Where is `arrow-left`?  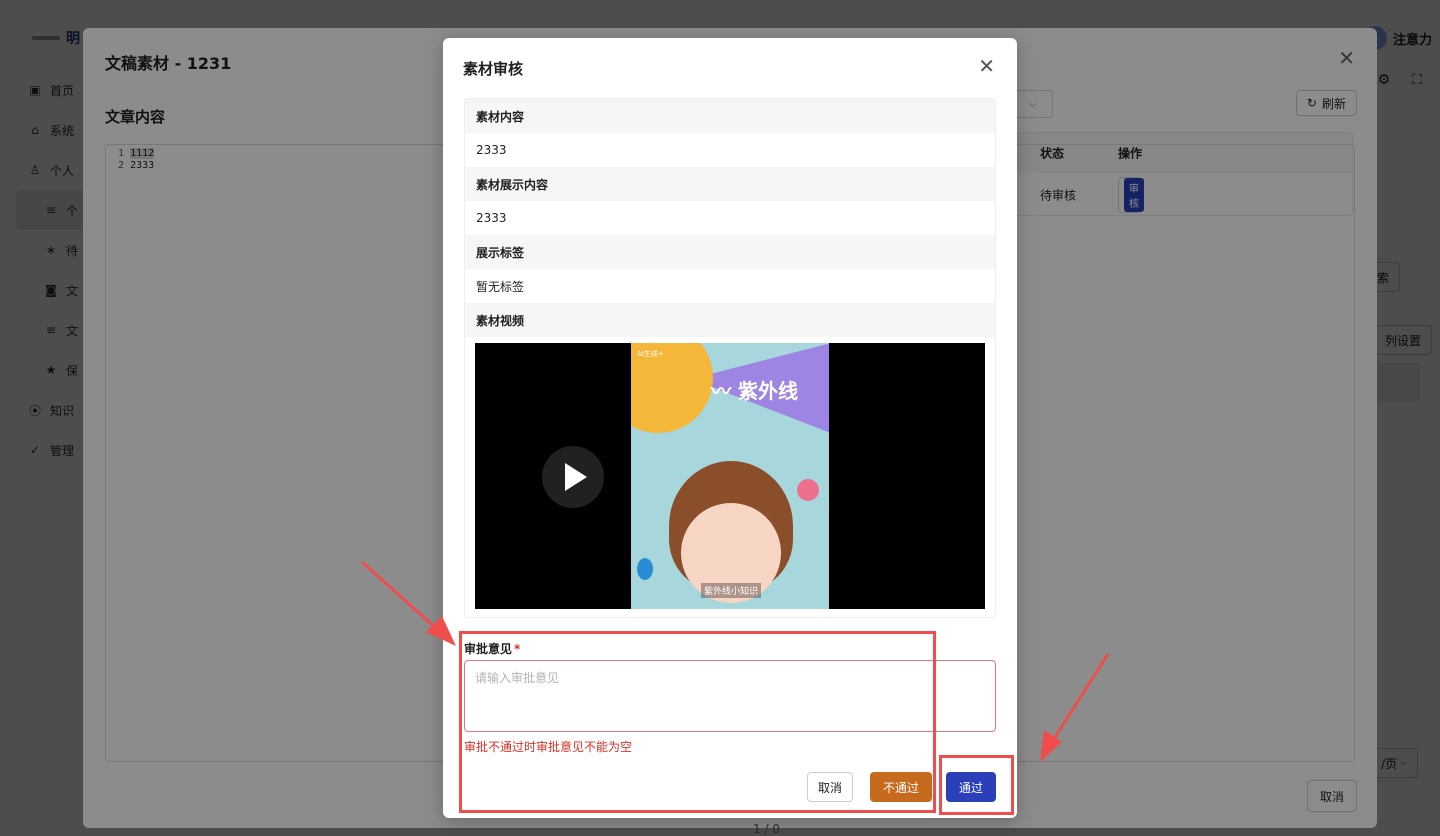 arrow-left is located at coordinates (408, 603).